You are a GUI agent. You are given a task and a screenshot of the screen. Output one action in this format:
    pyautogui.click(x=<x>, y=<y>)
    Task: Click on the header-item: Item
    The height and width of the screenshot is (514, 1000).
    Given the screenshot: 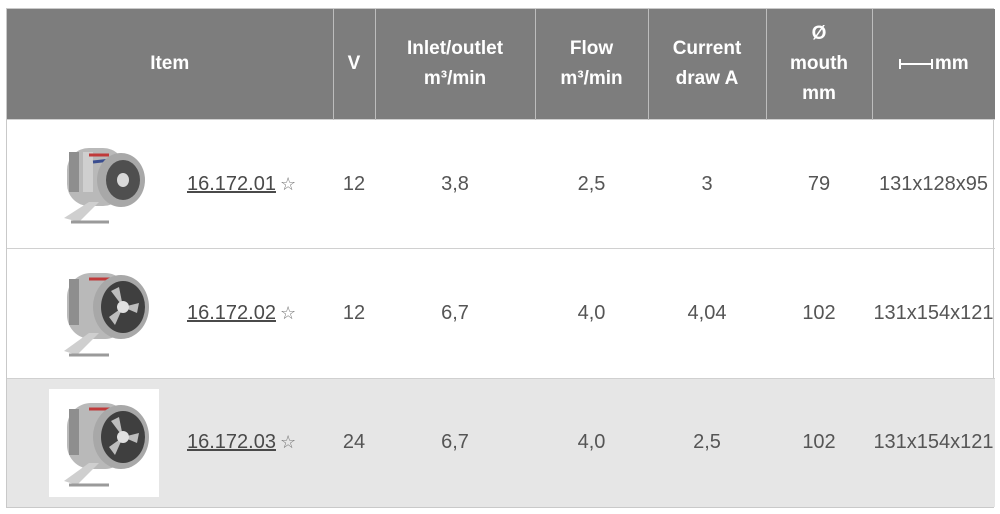 What is the action you would take?
    pyautogui.click(x=170, y=64)
    